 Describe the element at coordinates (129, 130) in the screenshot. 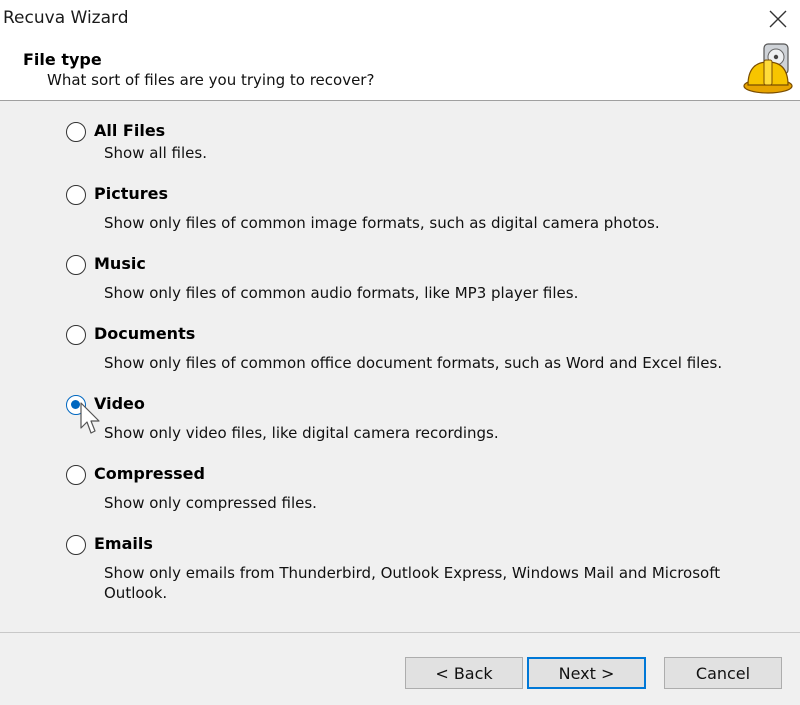

I see `option-label: All Files` at that location.